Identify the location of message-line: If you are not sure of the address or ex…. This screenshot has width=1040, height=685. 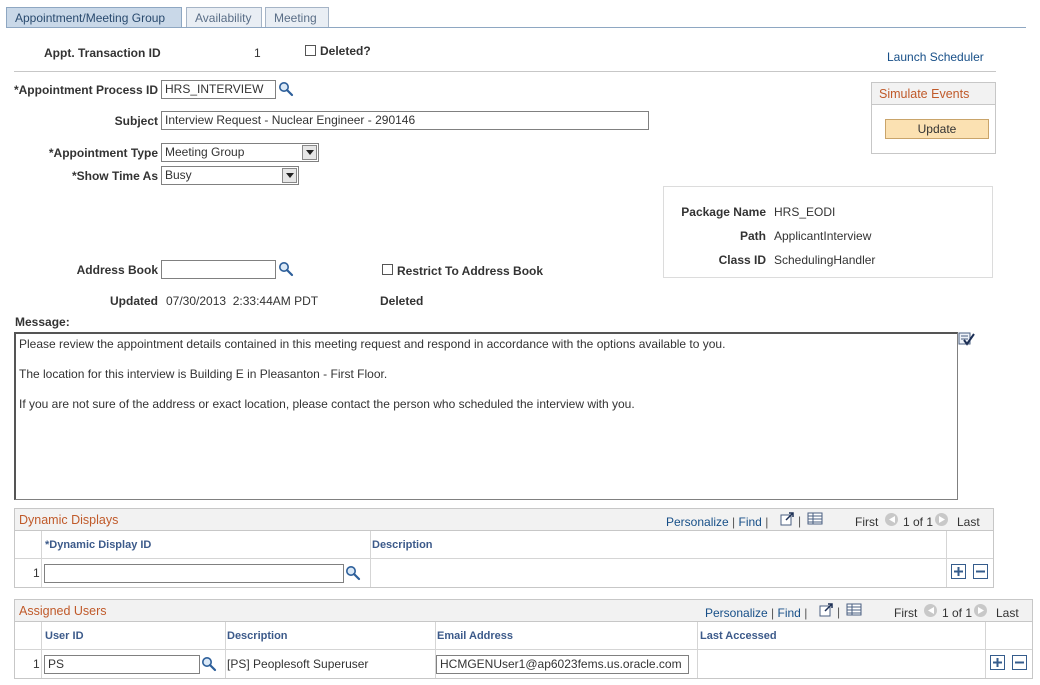
(327, 404).